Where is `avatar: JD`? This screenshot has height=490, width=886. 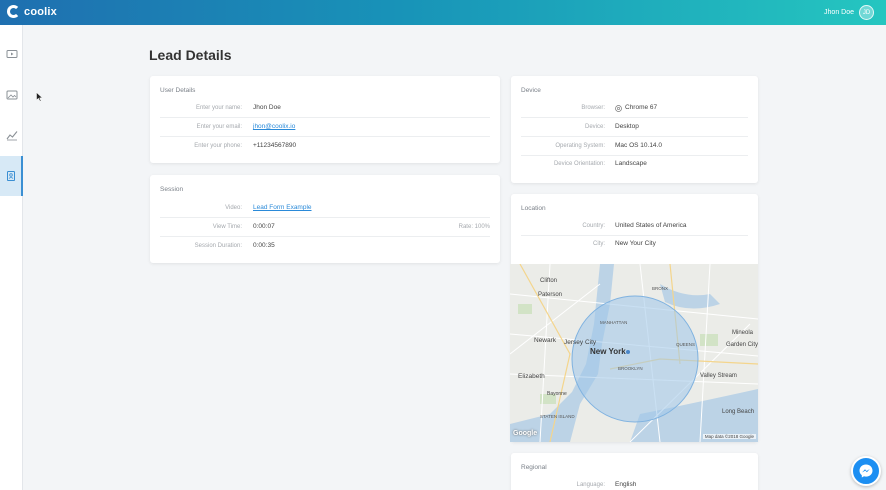 avatar: JD is located at coordinates (866, 12).